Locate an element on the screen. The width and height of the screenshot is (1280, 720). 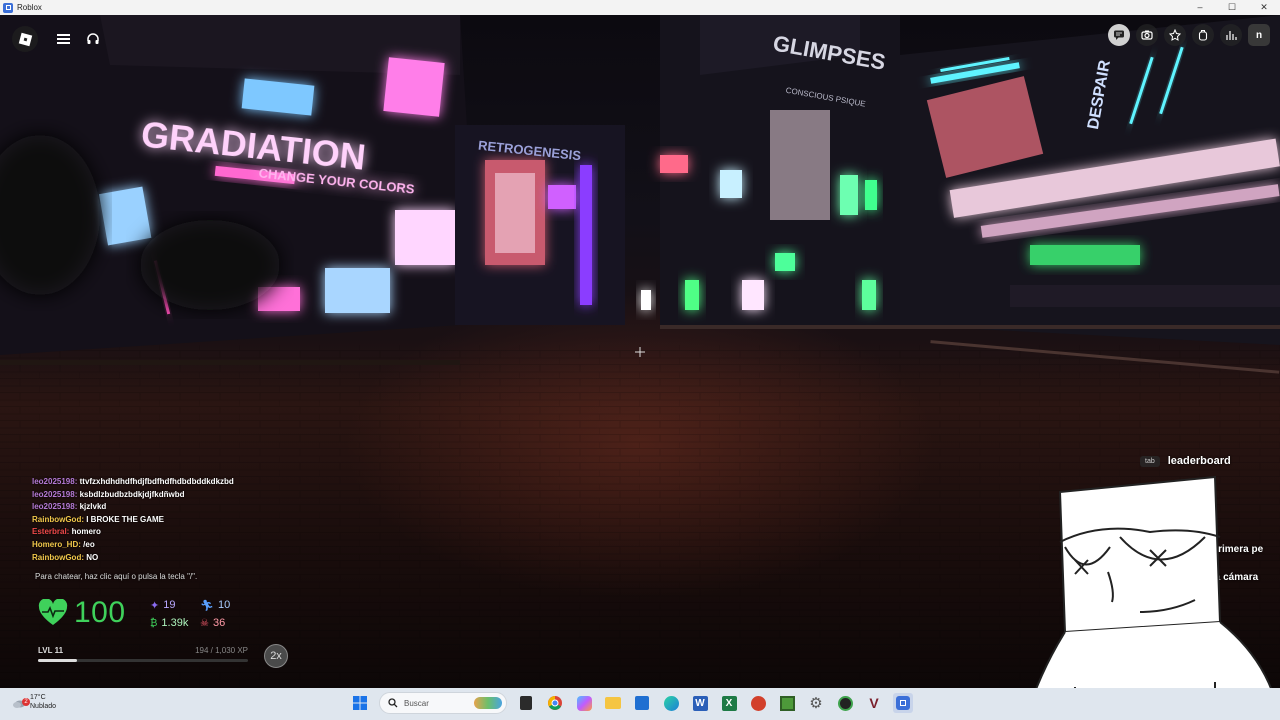
stats-icon is located at coordinates (1231, 35).